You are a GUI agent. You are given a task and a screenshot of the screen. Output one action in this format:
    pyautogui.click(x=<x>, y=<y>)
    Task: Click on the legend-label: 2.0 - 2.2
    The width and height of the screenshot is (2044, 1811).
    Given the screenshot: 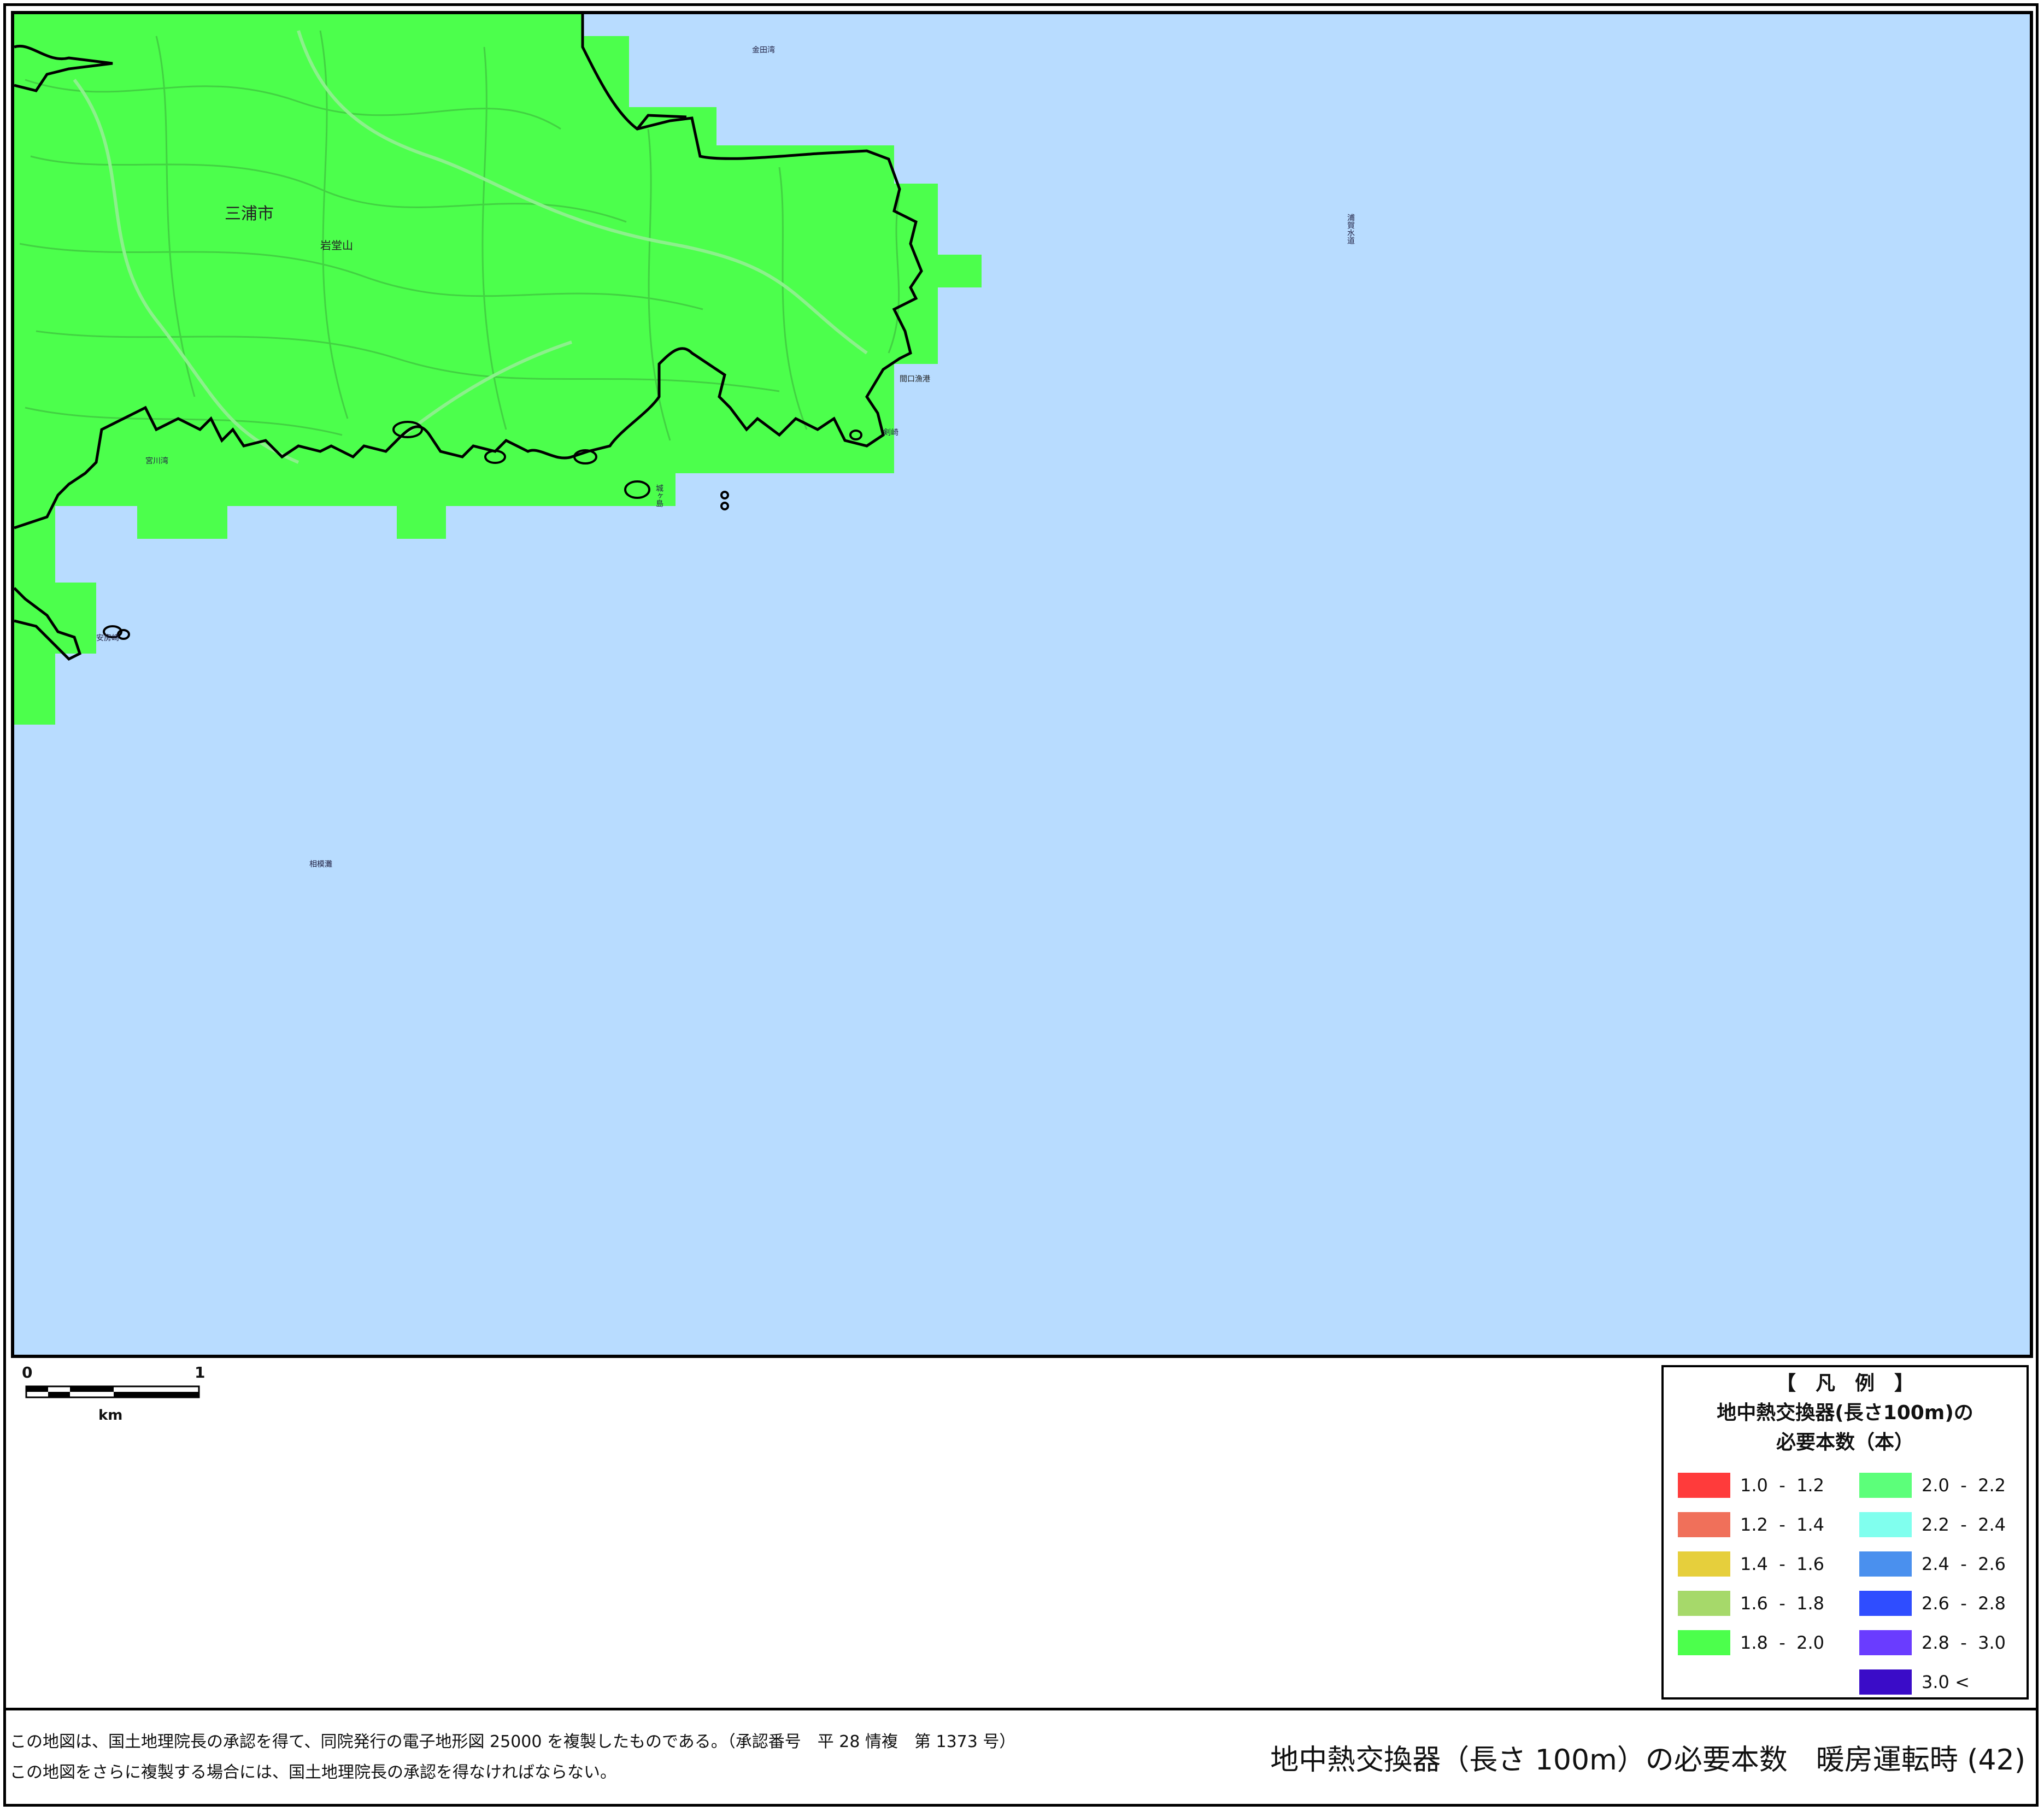 What is the action you would take?
    pyautogui.click(x=1964, y=1485)
    